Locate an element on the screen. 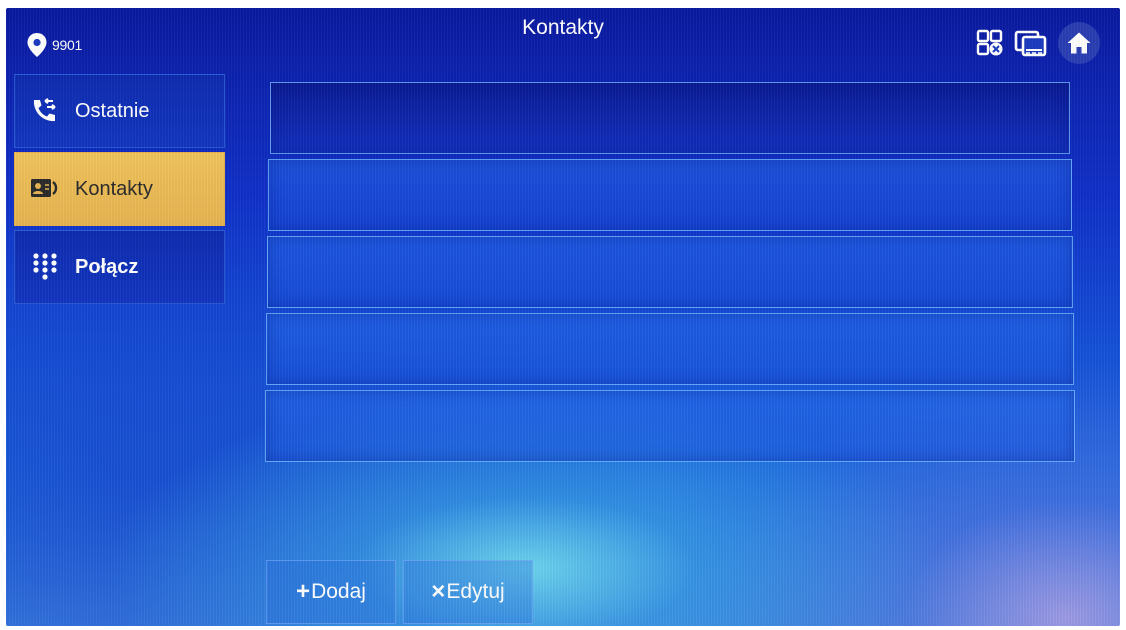  page-title: Kontakty is located at coordinates (563, 27).